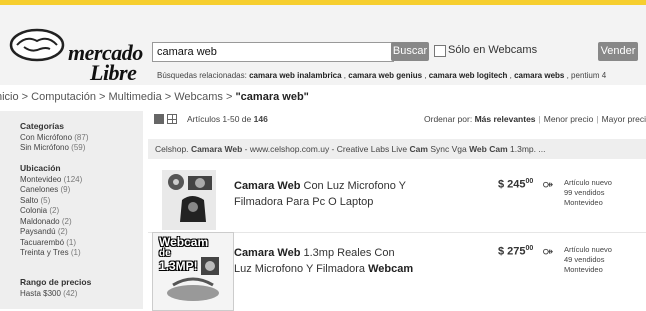 The image size is (646, 311). Describe the element at coordinates (584, 192) in the screenshot. I see `product-sold: 99 vendidos` at that location.